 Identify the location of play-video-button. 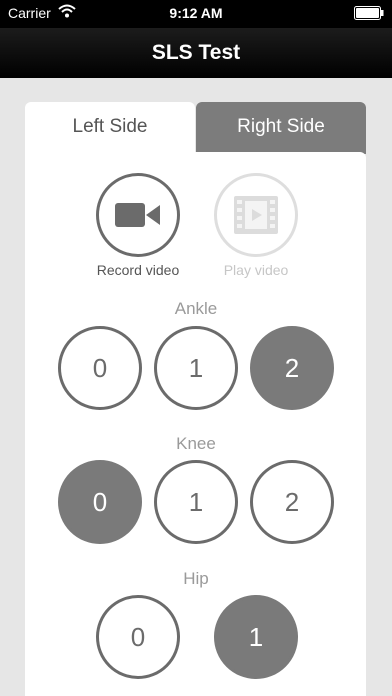
(256, 215).